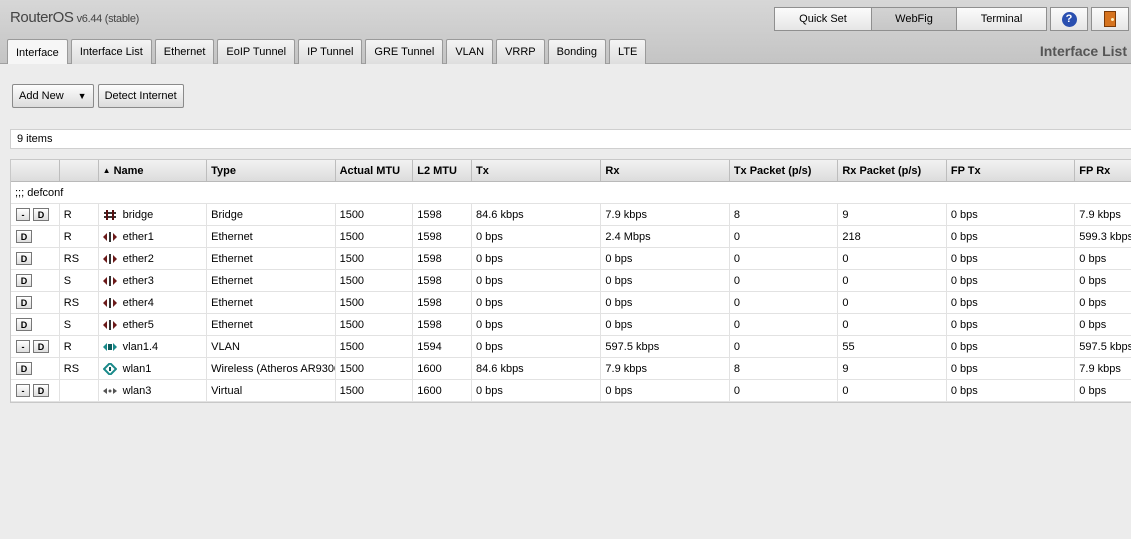 Image resolution: width=1131 pixels, height=539 pixels. I want to click on l2-mtu-cell: 1594, so click(442, 346).